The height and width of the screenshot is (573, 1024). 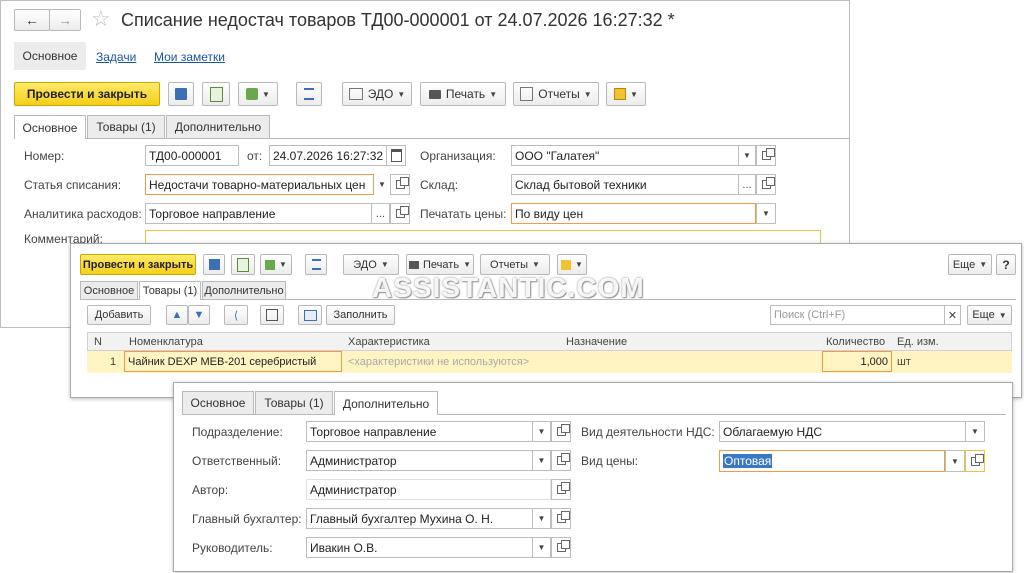 I want to click on move-down-button: ▼, so click(x=199, y=315).